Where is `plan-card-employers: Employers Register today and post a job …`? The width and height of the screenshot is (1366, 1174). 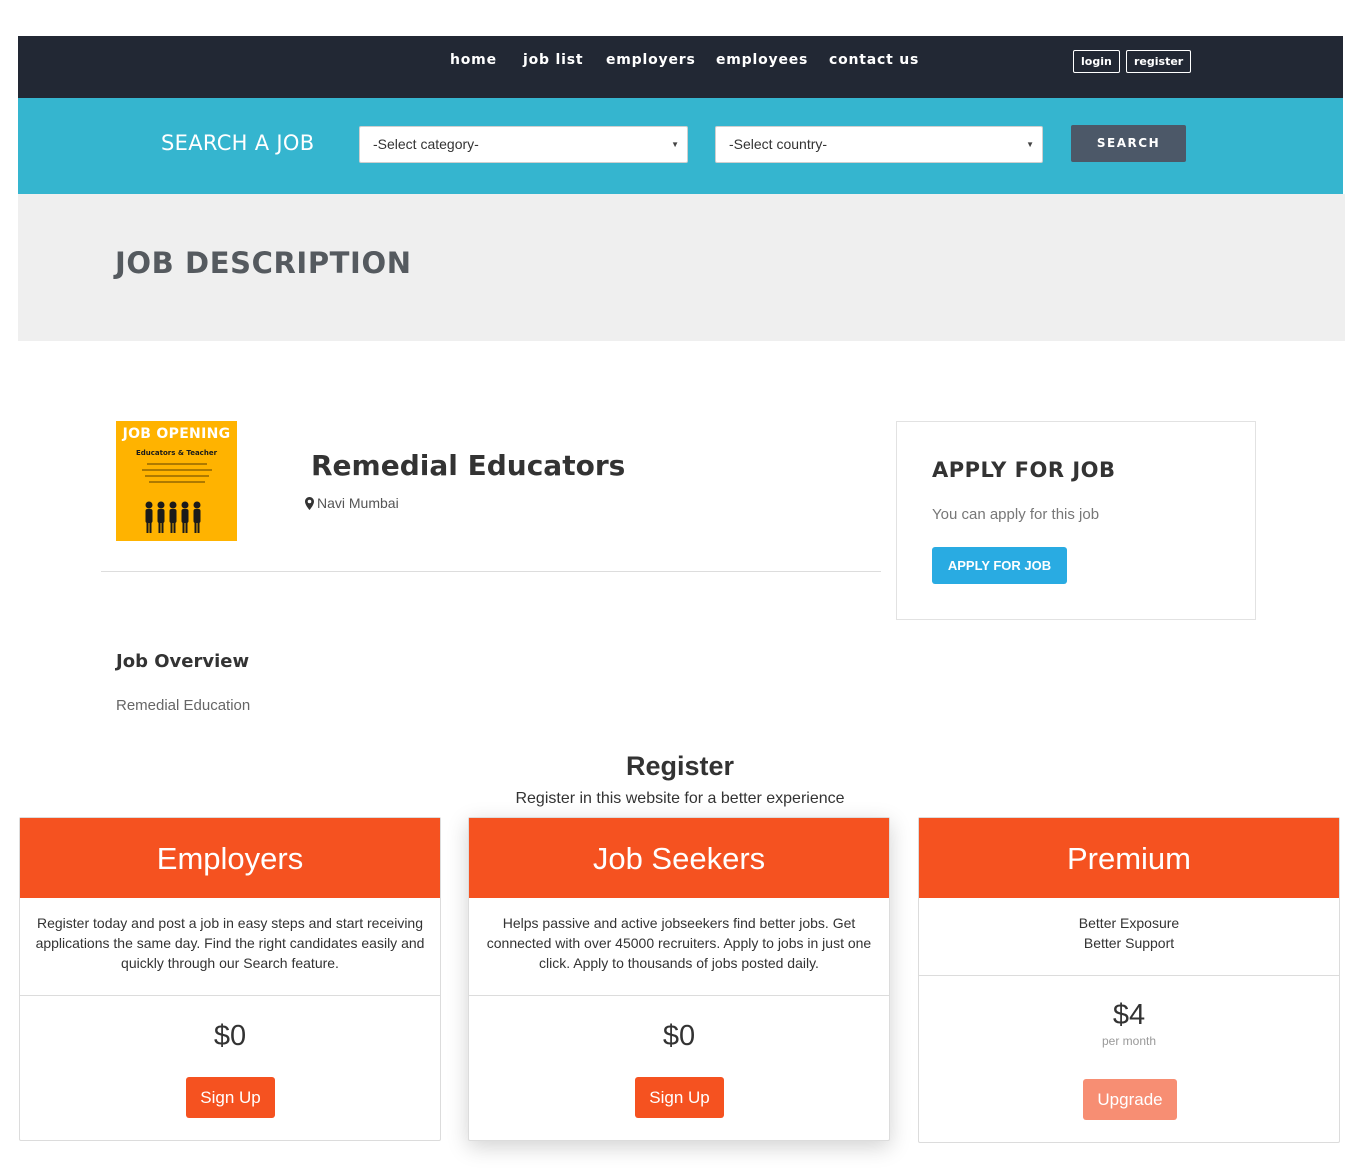 plan-card-employers: Employers Register today and post a job … is located at coordinates (230, 979).